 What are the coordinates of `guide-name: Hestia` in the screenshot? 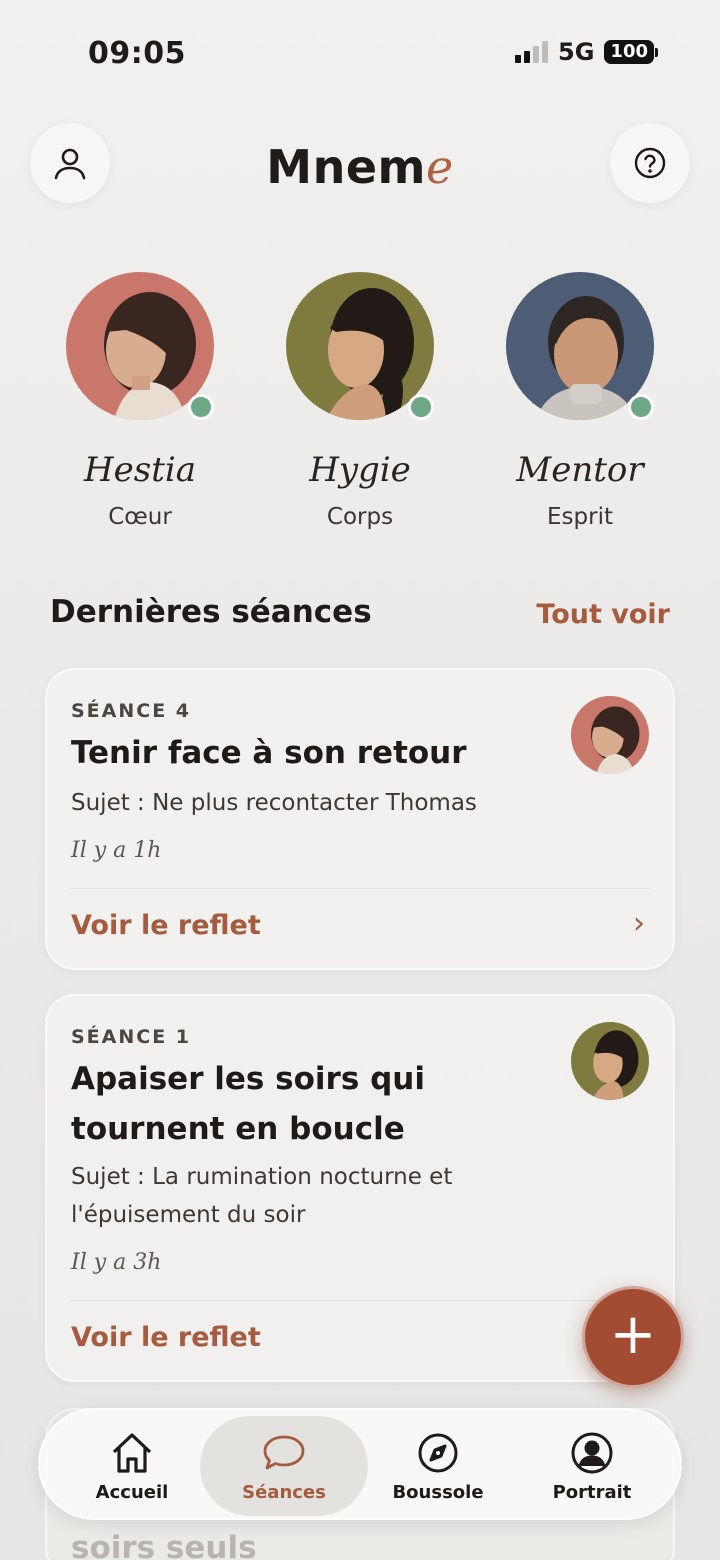 It's located at (140, 470).